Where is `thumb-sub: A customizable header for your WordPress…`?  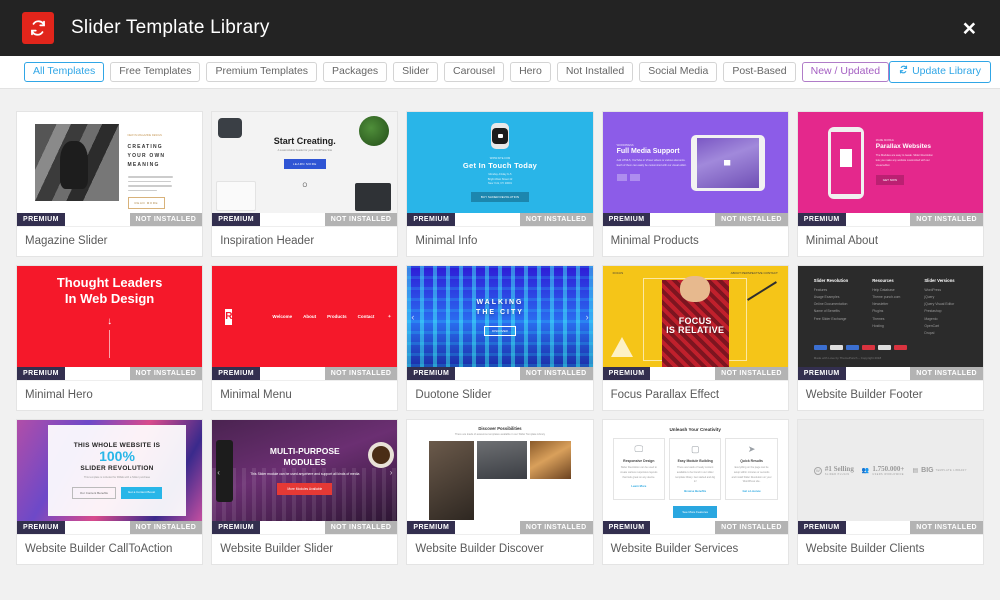 thumb-sub: A customizable header for your WordPress… is located at coordinates (305, 151).